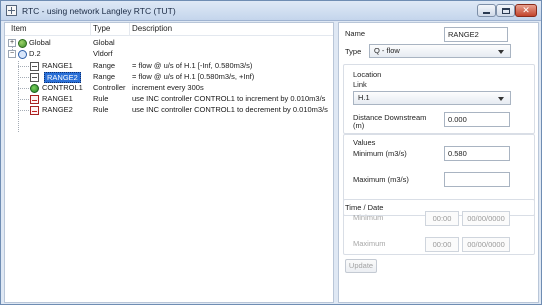 This screenshot has width=542, height=305. What do you see at coordinates (99, 11) in the screenshot?
I see `window-title: RTC - using network Langley RTC (TUT)` at bounding box center [99, 11].